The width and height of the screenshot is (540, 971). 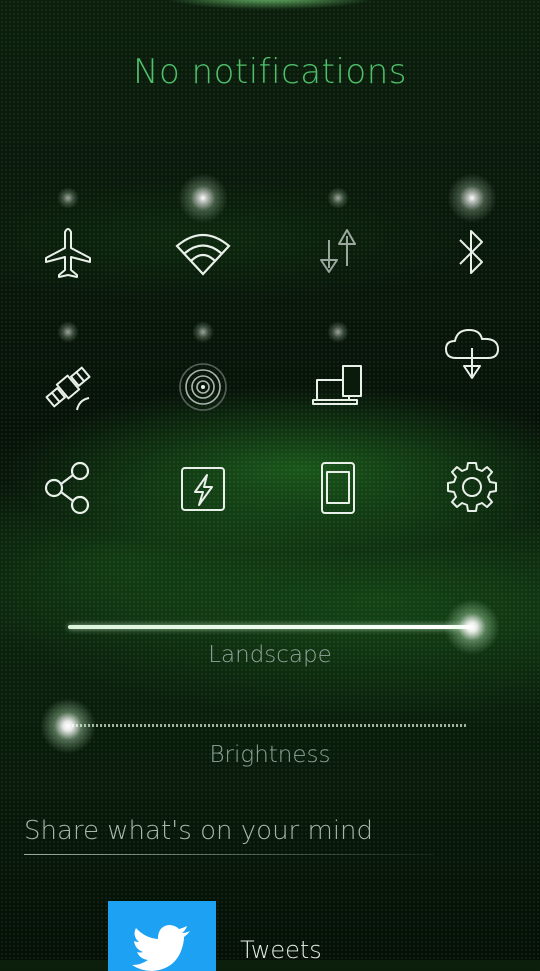 What do you see at coordinates (270, 755) in the screenshot?
I see `brightness-label: Brightness` at bounding box center [270, 755].